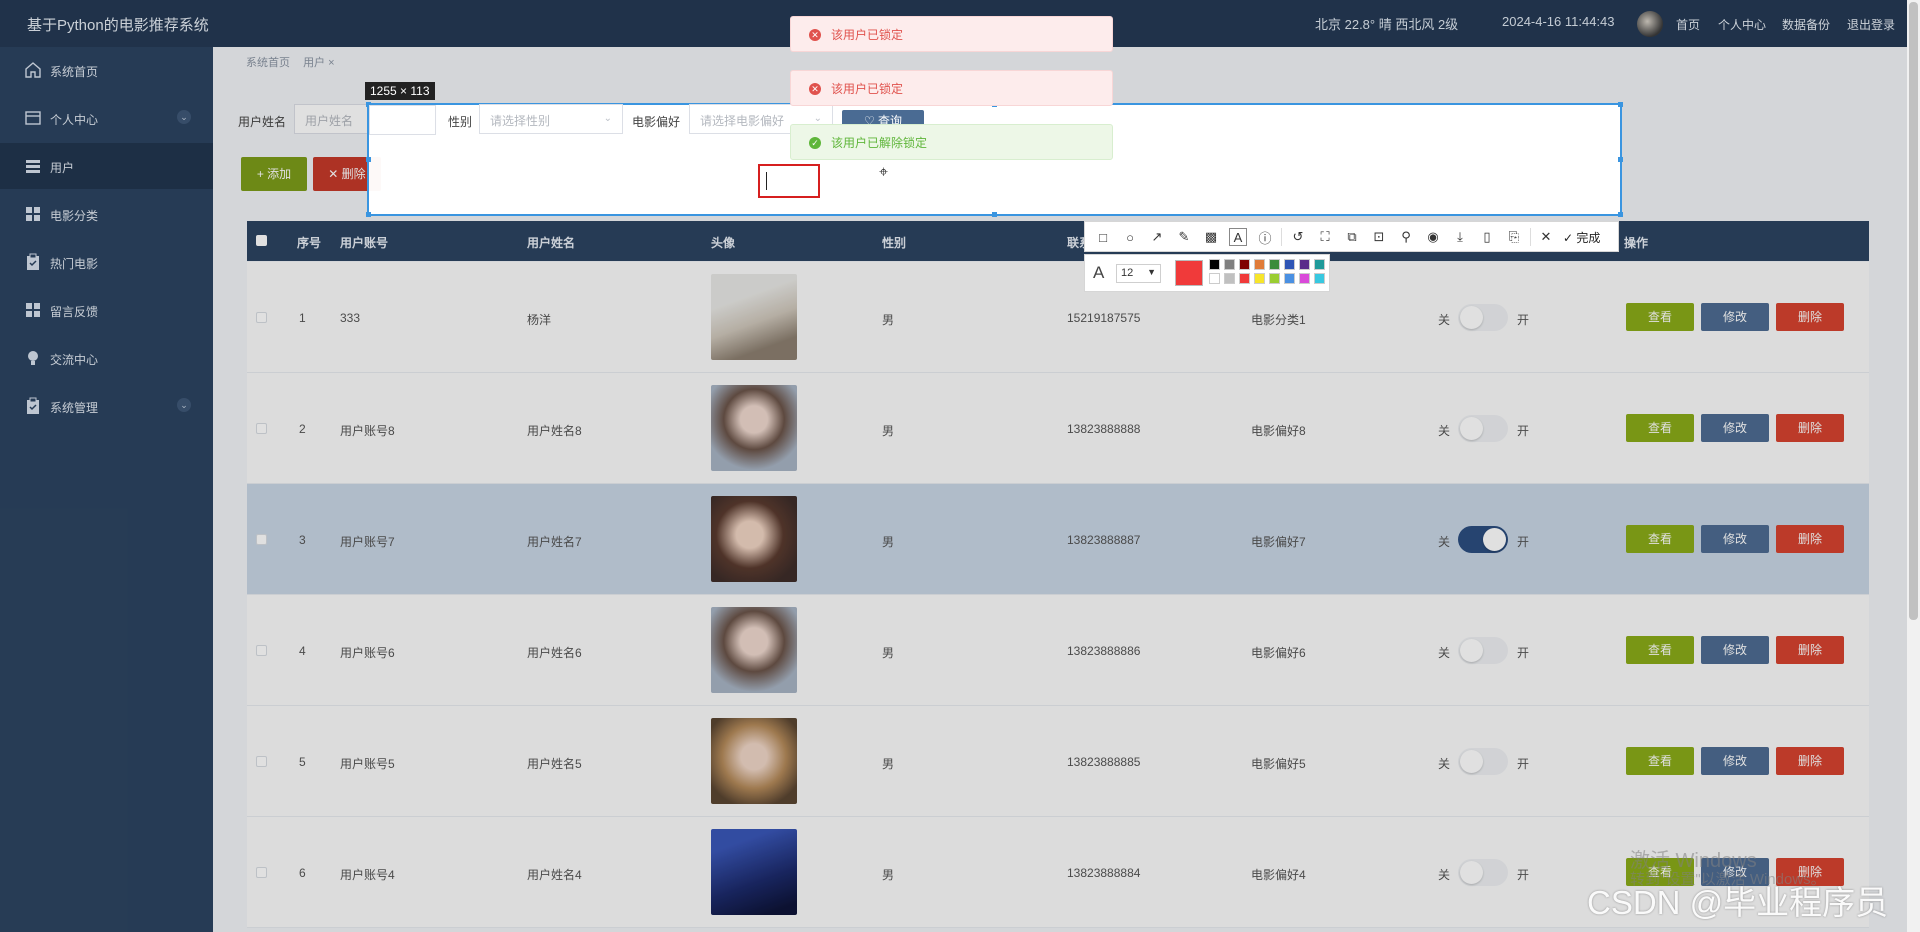  What do you see at coordinates (1806, 24) in the screenshot?
I see `nav-backup: 数据备份` at bounding box center [1806, 24].